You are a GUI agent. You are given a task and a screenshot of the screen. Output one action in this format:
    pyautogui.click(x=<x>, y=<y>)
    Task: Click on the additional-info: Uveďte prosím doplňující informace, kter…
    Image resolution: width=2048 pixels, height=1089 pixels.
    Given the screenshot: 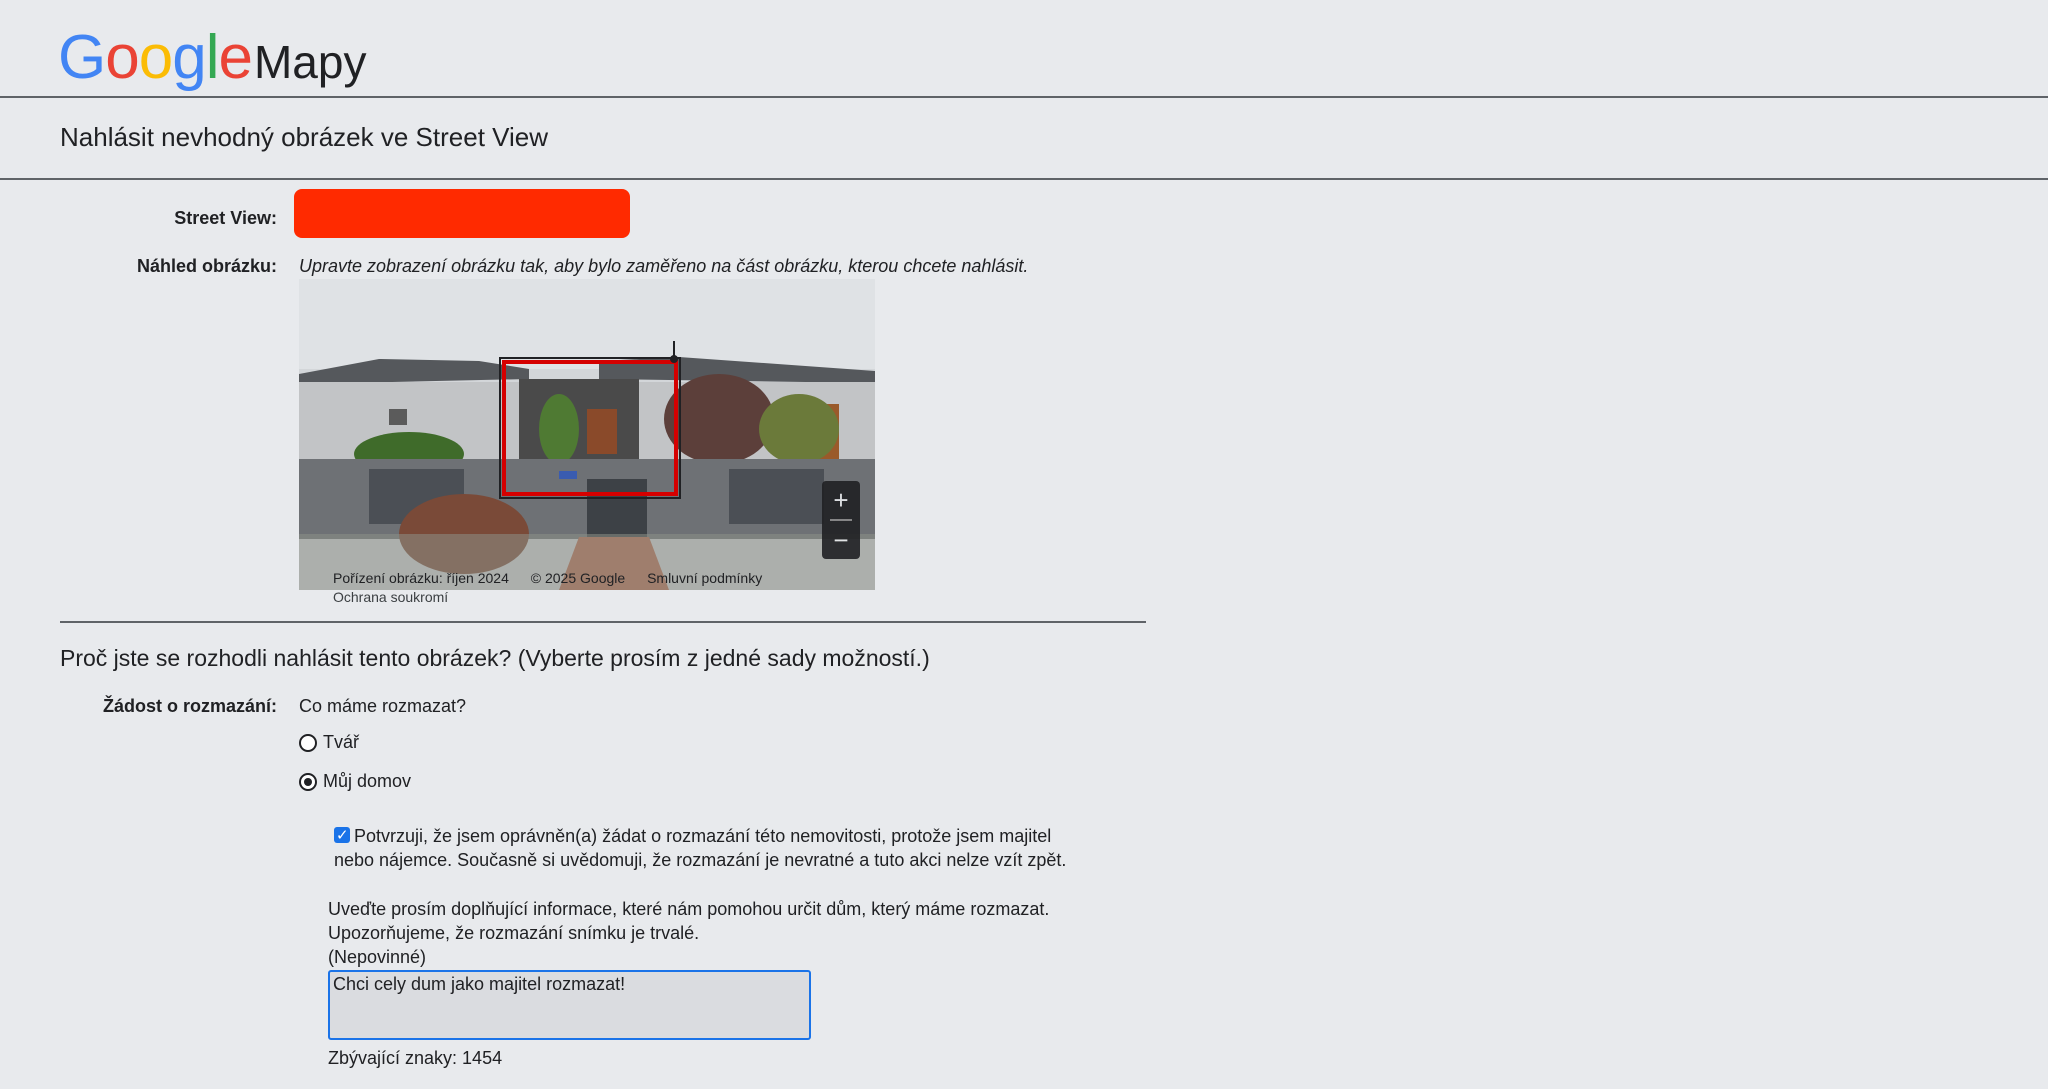 What is the action you would take?
    pyautogui.click(x=708, y=933)
    